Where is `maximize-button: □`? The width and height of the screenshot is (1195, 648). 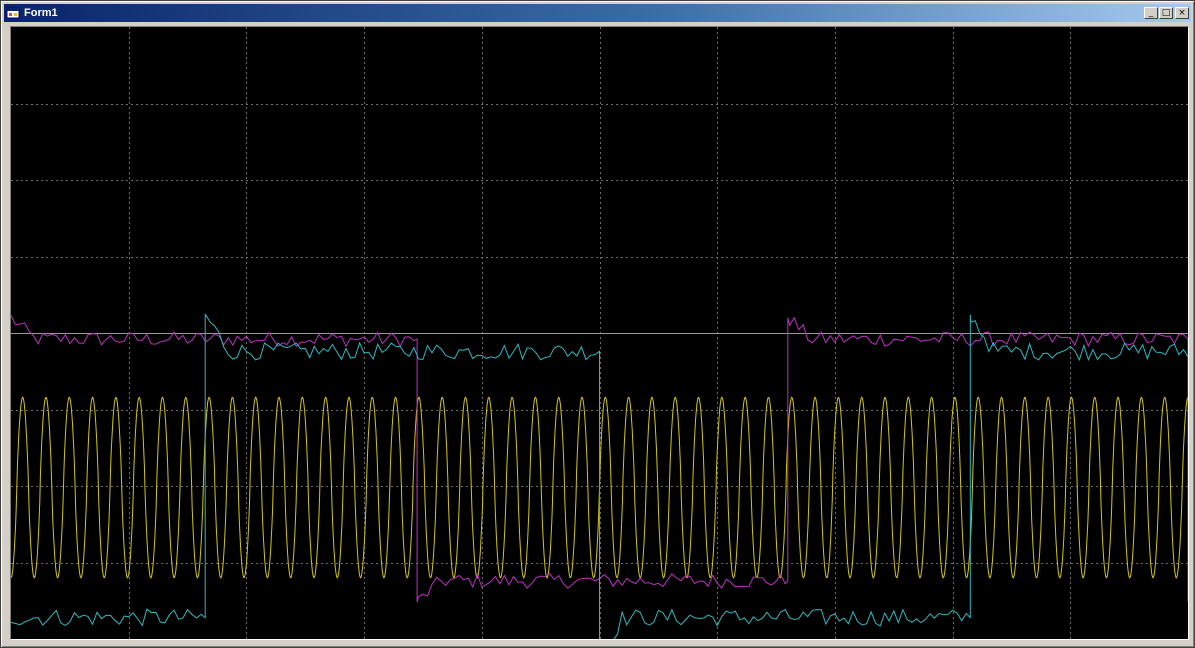
maximize-button: □ is located at coordinates (1166, 13).